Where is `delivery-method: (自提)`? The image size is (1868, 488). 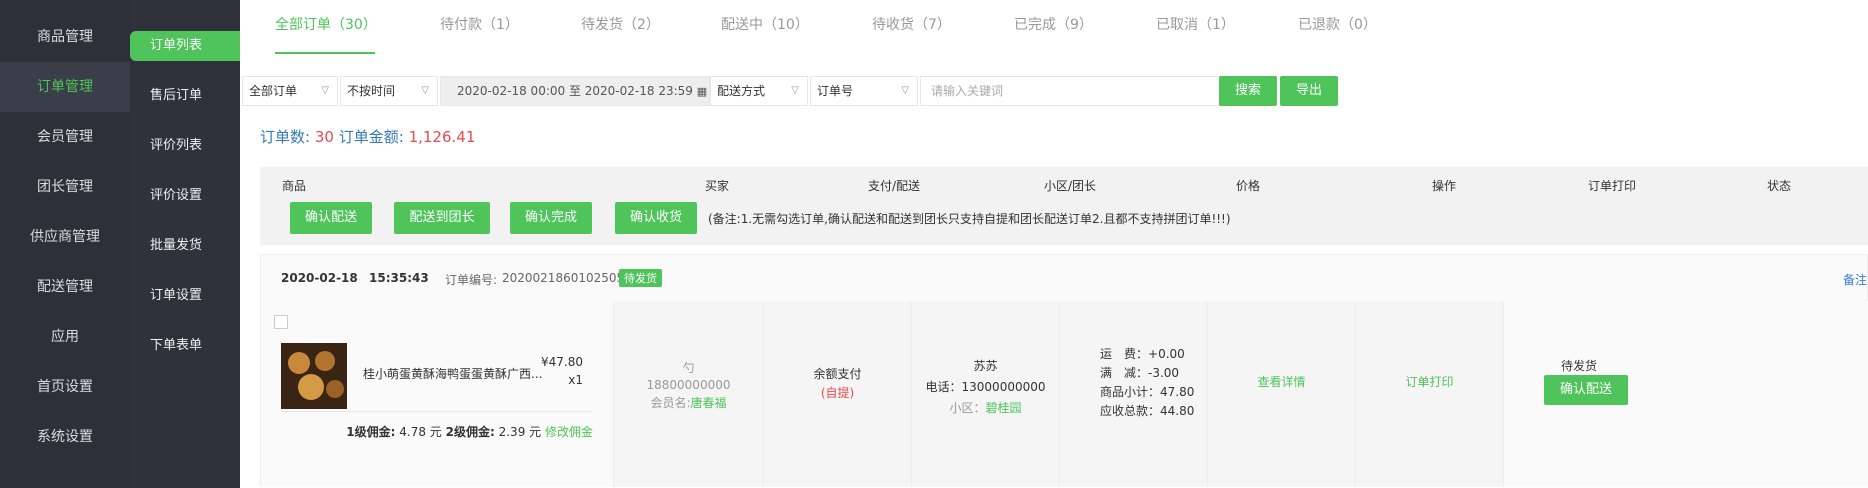 delivery-method: (自提) is located at coordinates (837, 393).